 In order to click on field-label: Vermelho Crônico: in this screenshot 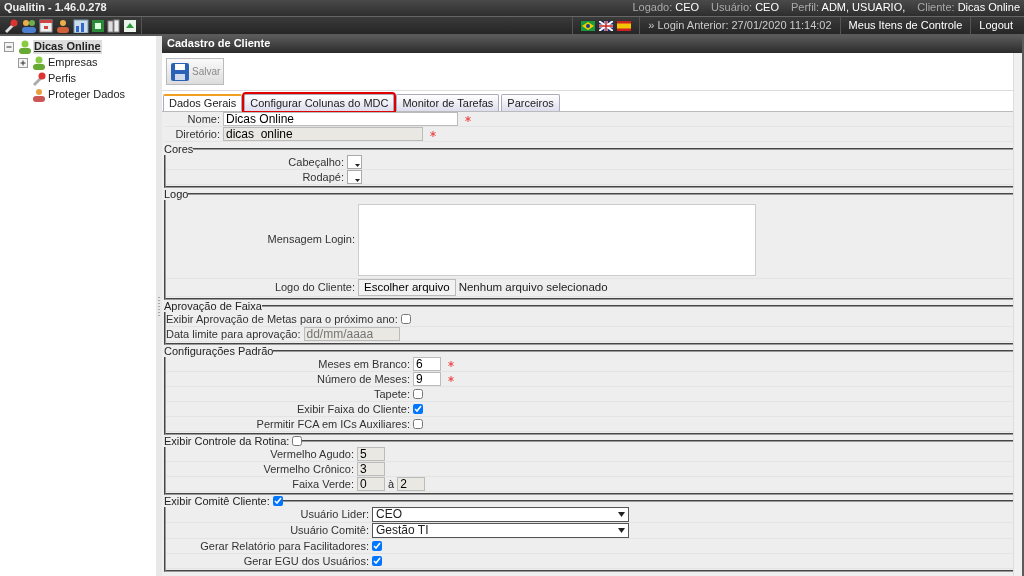, I will do `click(308, 469)`.